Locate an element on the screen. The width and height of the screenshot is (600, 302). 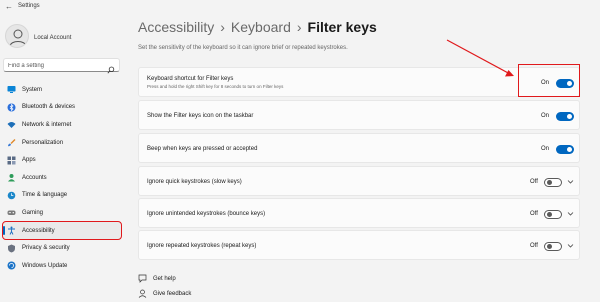
feedback-icon is located at coordinates (142, 293).